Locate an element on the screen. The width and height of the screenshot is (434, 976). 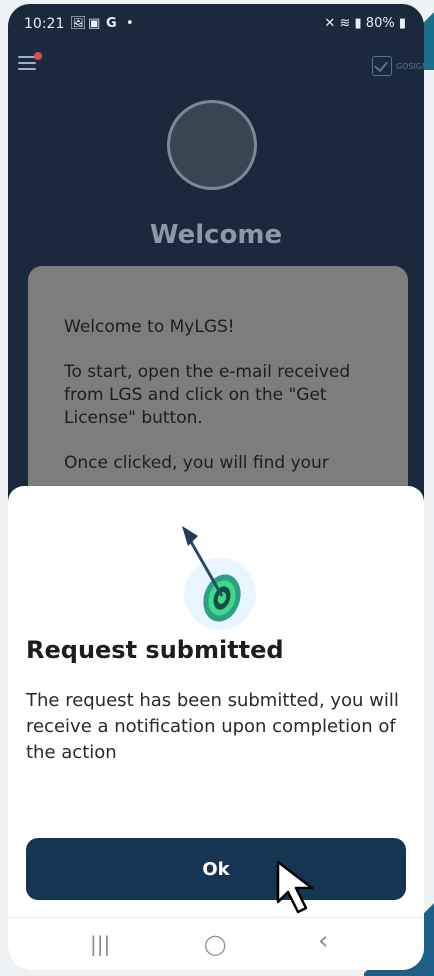
wifi-icon: ≋ is located at coordinates (345, 23).